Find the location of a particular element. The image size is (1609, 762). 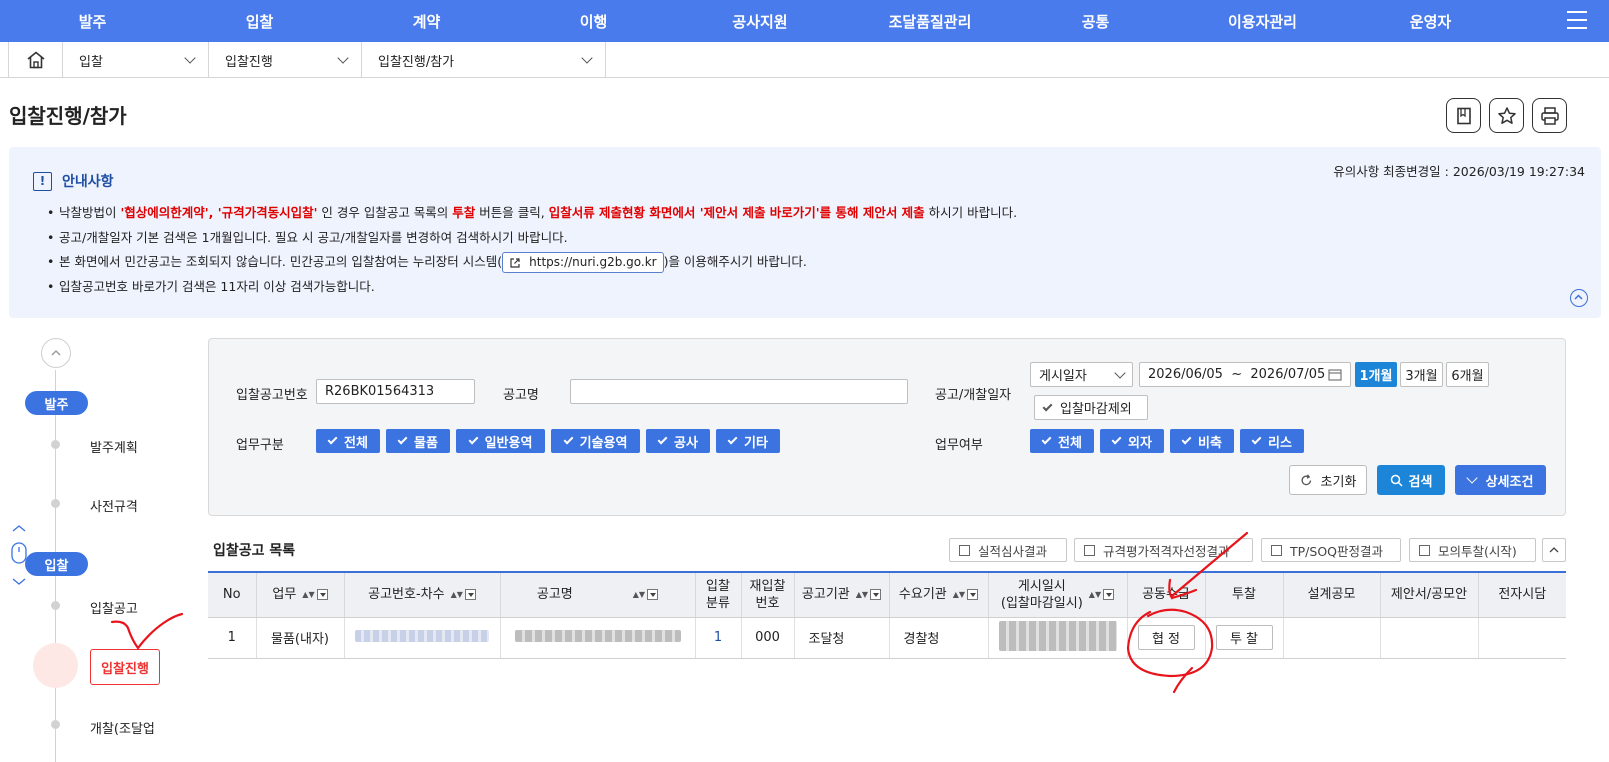

col-header-rebid: 재입찰 번호 is located at coordinates (768, 594).